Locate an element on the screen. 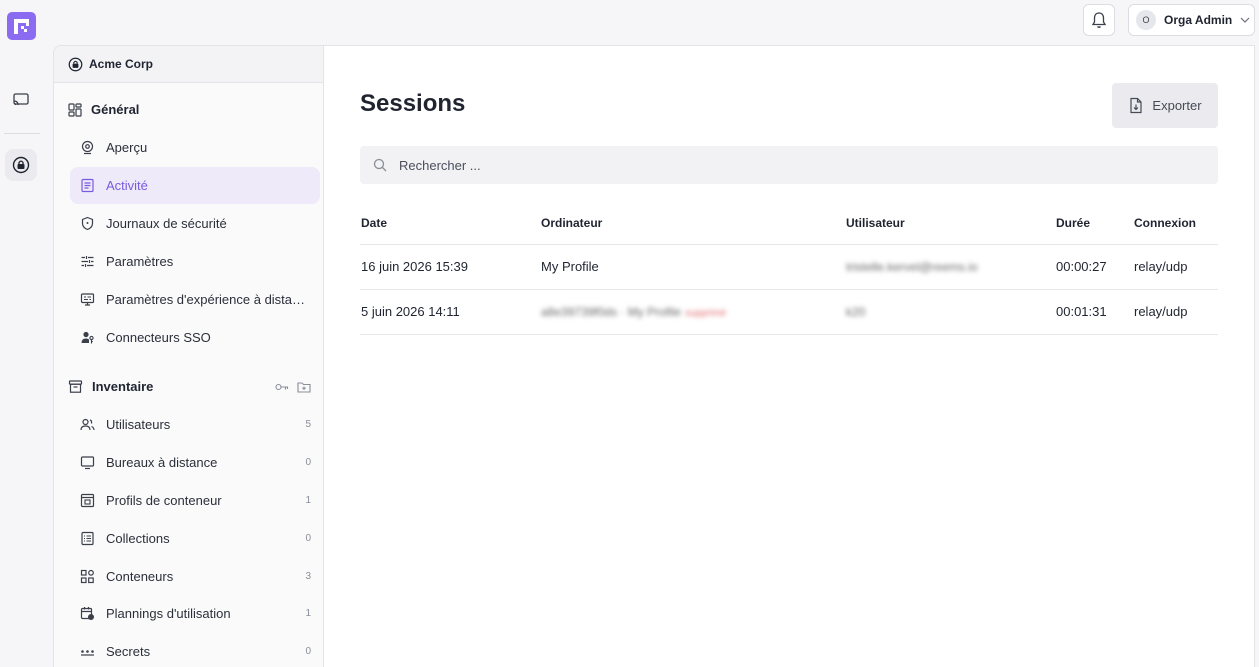 This screenshot has width=1259, height=667. notifications-button is located at coordinates (1099, 20).